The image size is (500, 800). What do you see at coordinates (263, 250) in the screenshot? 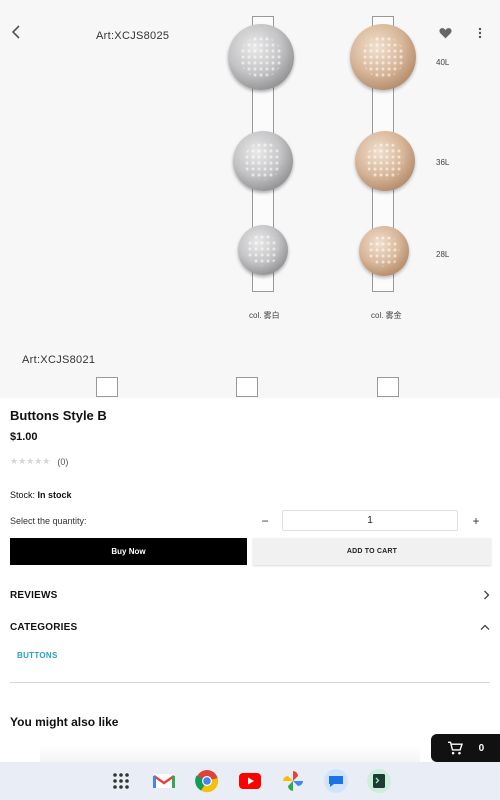
I see `silver-button-28l` at bounding box center [263, 250].